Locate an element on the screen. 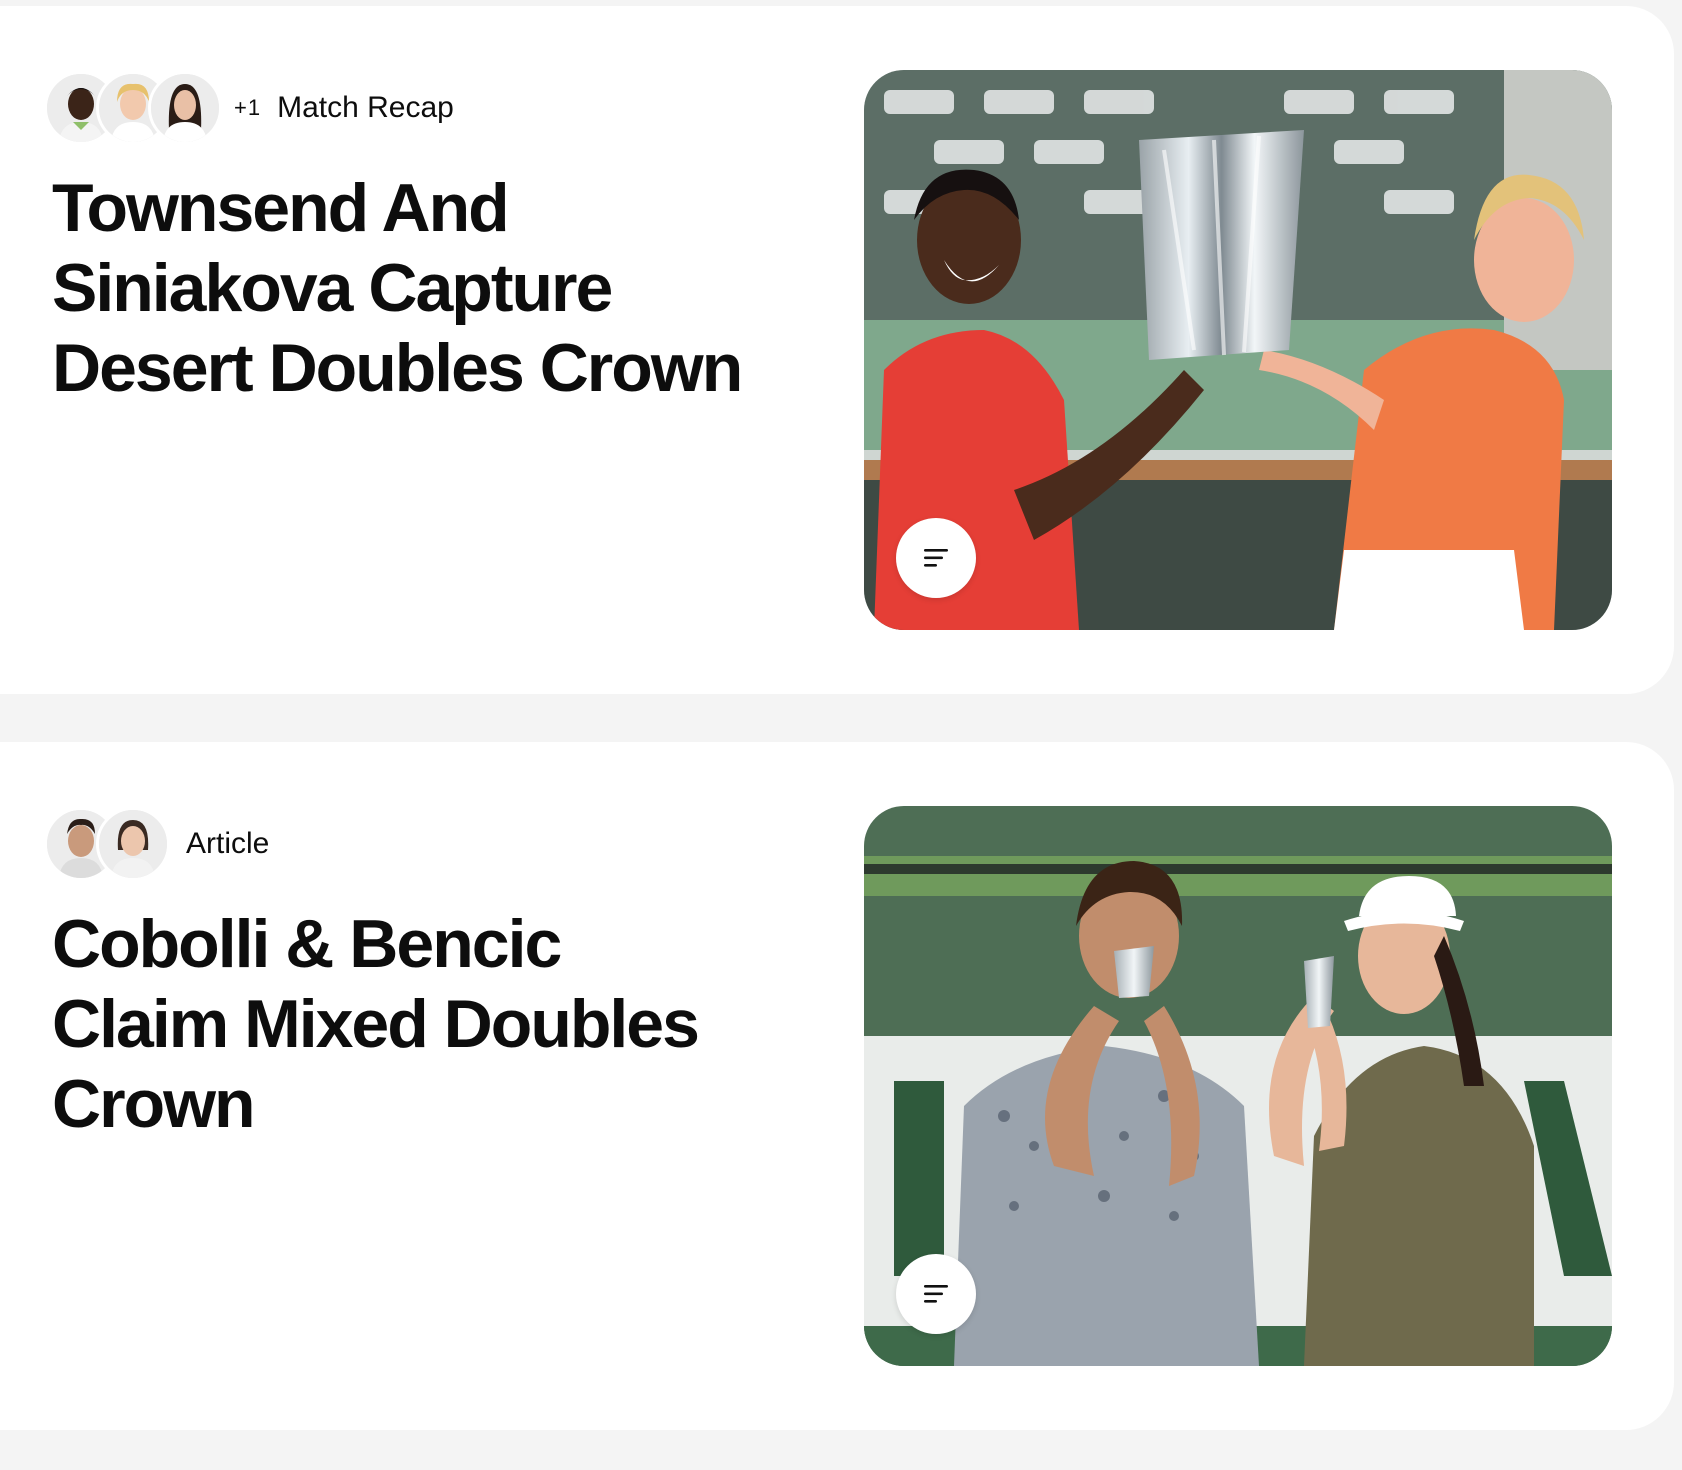 This screenshot has width=1682, height=1470. card-meta: +1 Match Recap is located at coordinates (249, 108).